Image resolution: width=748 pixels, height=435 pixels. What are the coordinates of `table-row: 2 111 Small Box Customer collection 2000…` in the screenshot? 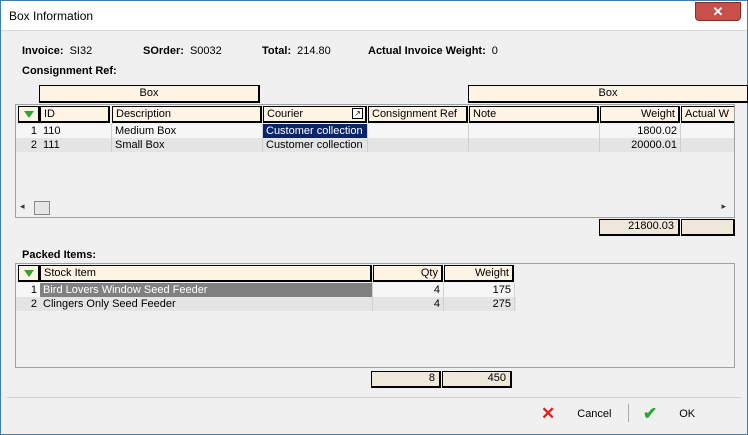 It's located at (375, 145).